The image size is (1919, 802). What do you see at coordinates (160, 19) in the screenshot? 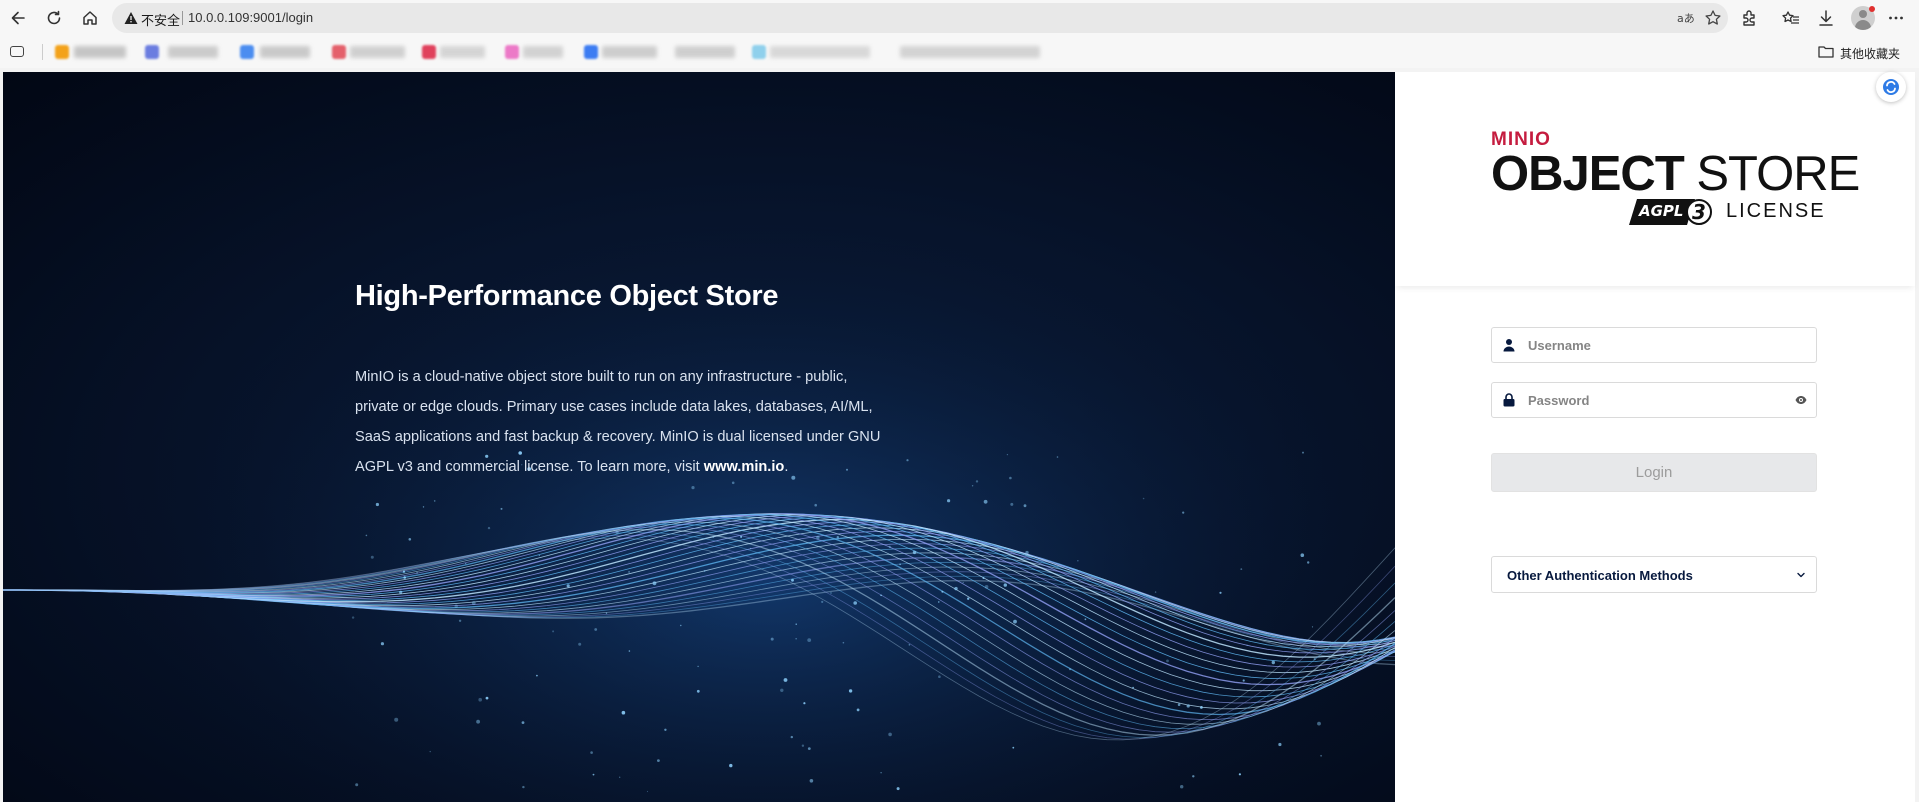
I see `insecure-label: 不安全` at bounding box center [160, 19].